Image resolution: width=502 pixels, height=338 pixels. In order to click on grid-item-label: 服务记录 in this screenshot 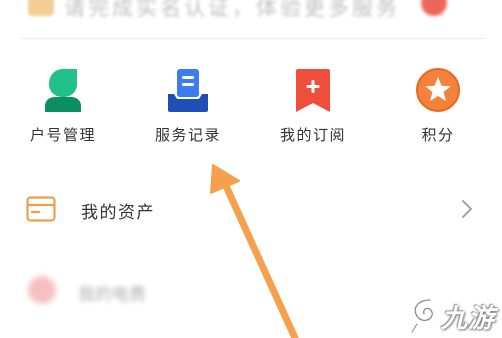, I will do `click(187, 135)`.